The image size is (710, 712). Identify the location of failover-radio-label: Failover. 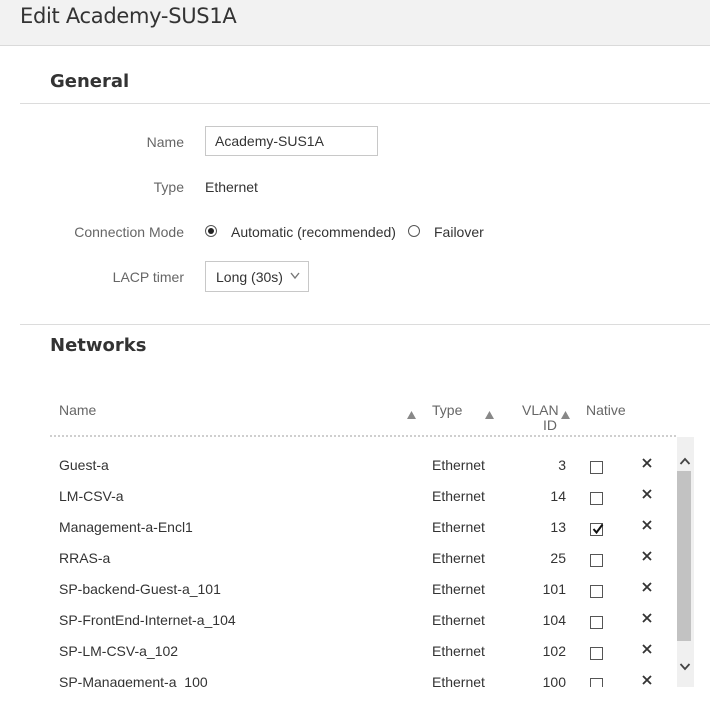
(459, 232).